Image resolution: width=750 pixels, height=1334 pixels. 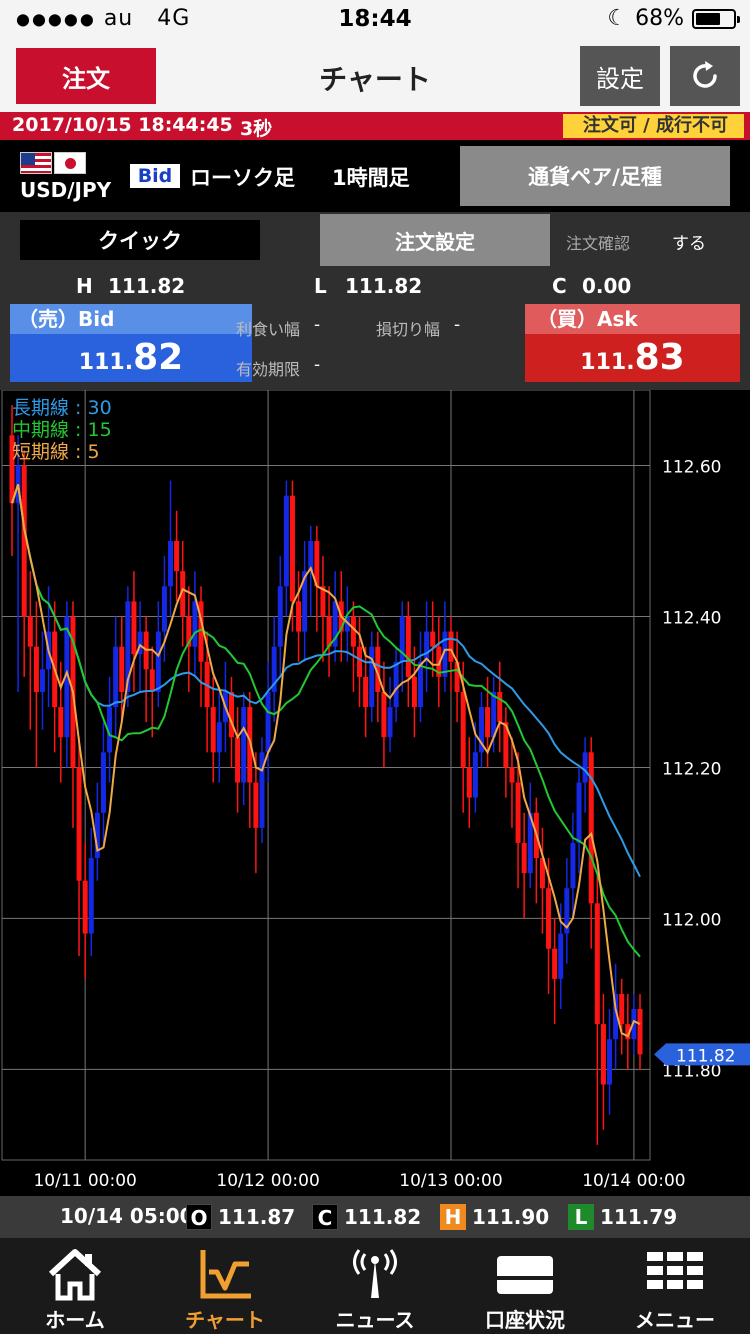 What do you see at coordinates (453, 1217) in the screenshot?
I see `high-tag: H` at bounding box center [453, 1217].